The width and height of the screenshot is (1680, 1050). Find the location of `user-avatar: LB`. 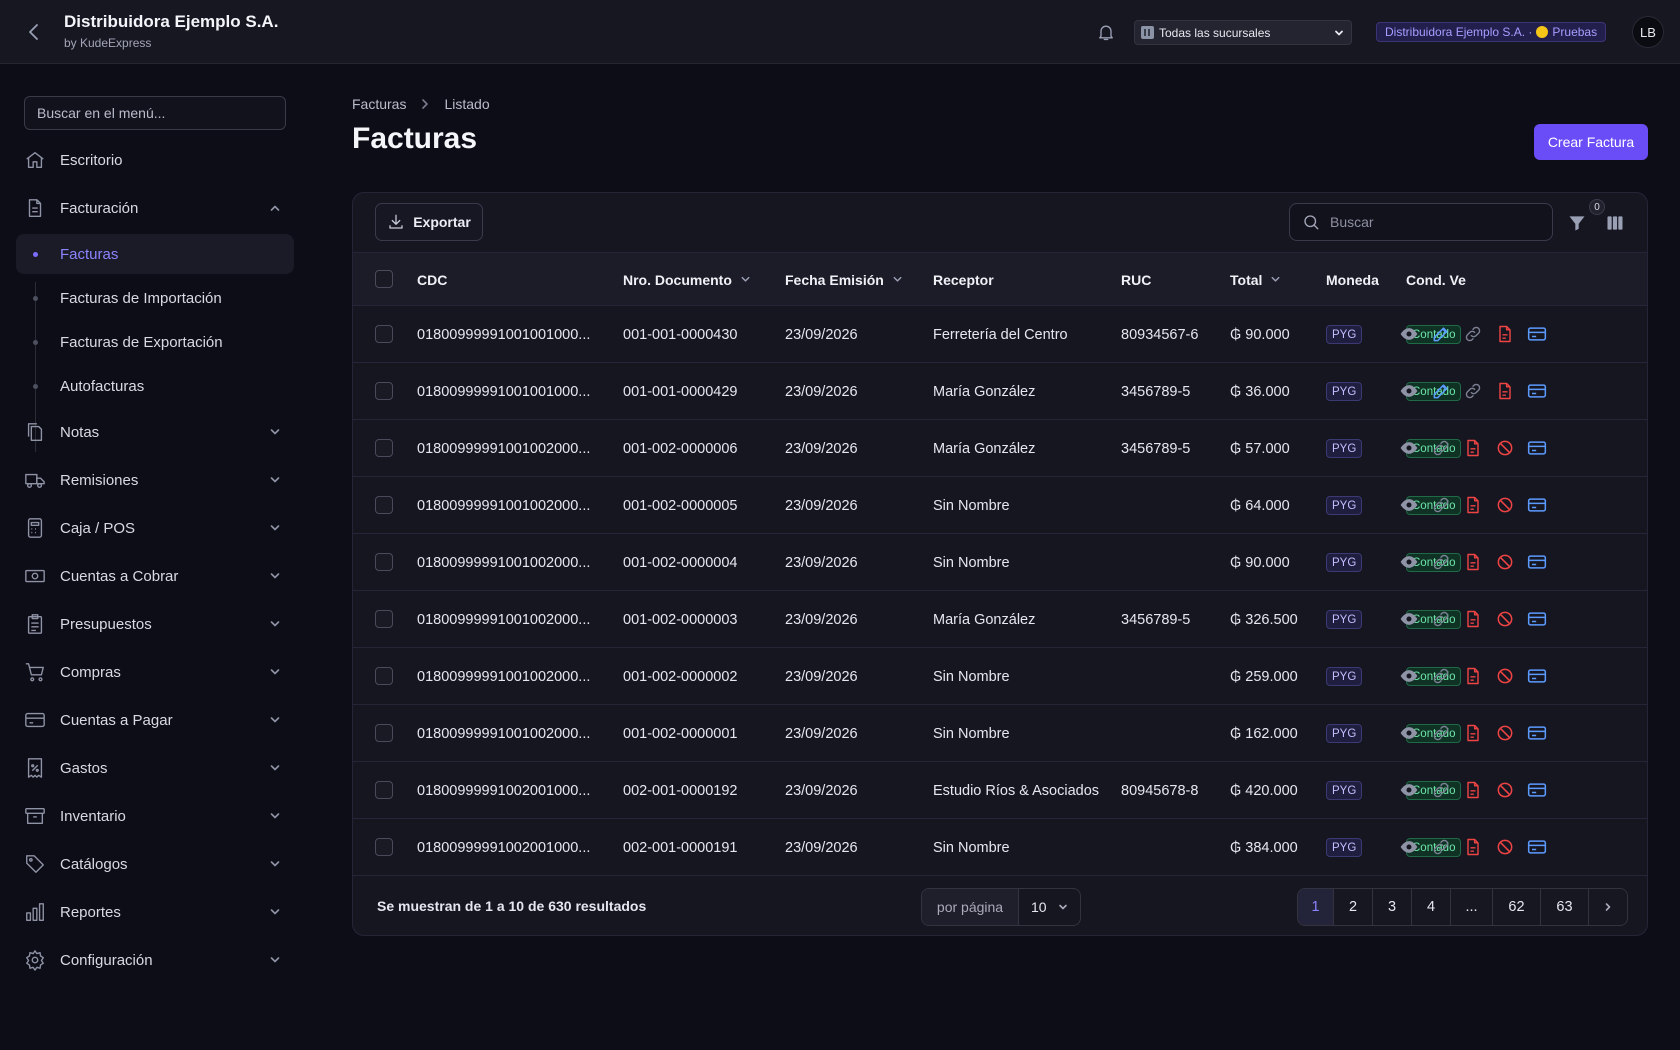

user-avatar: LB is located at coordinates (1648, 32).